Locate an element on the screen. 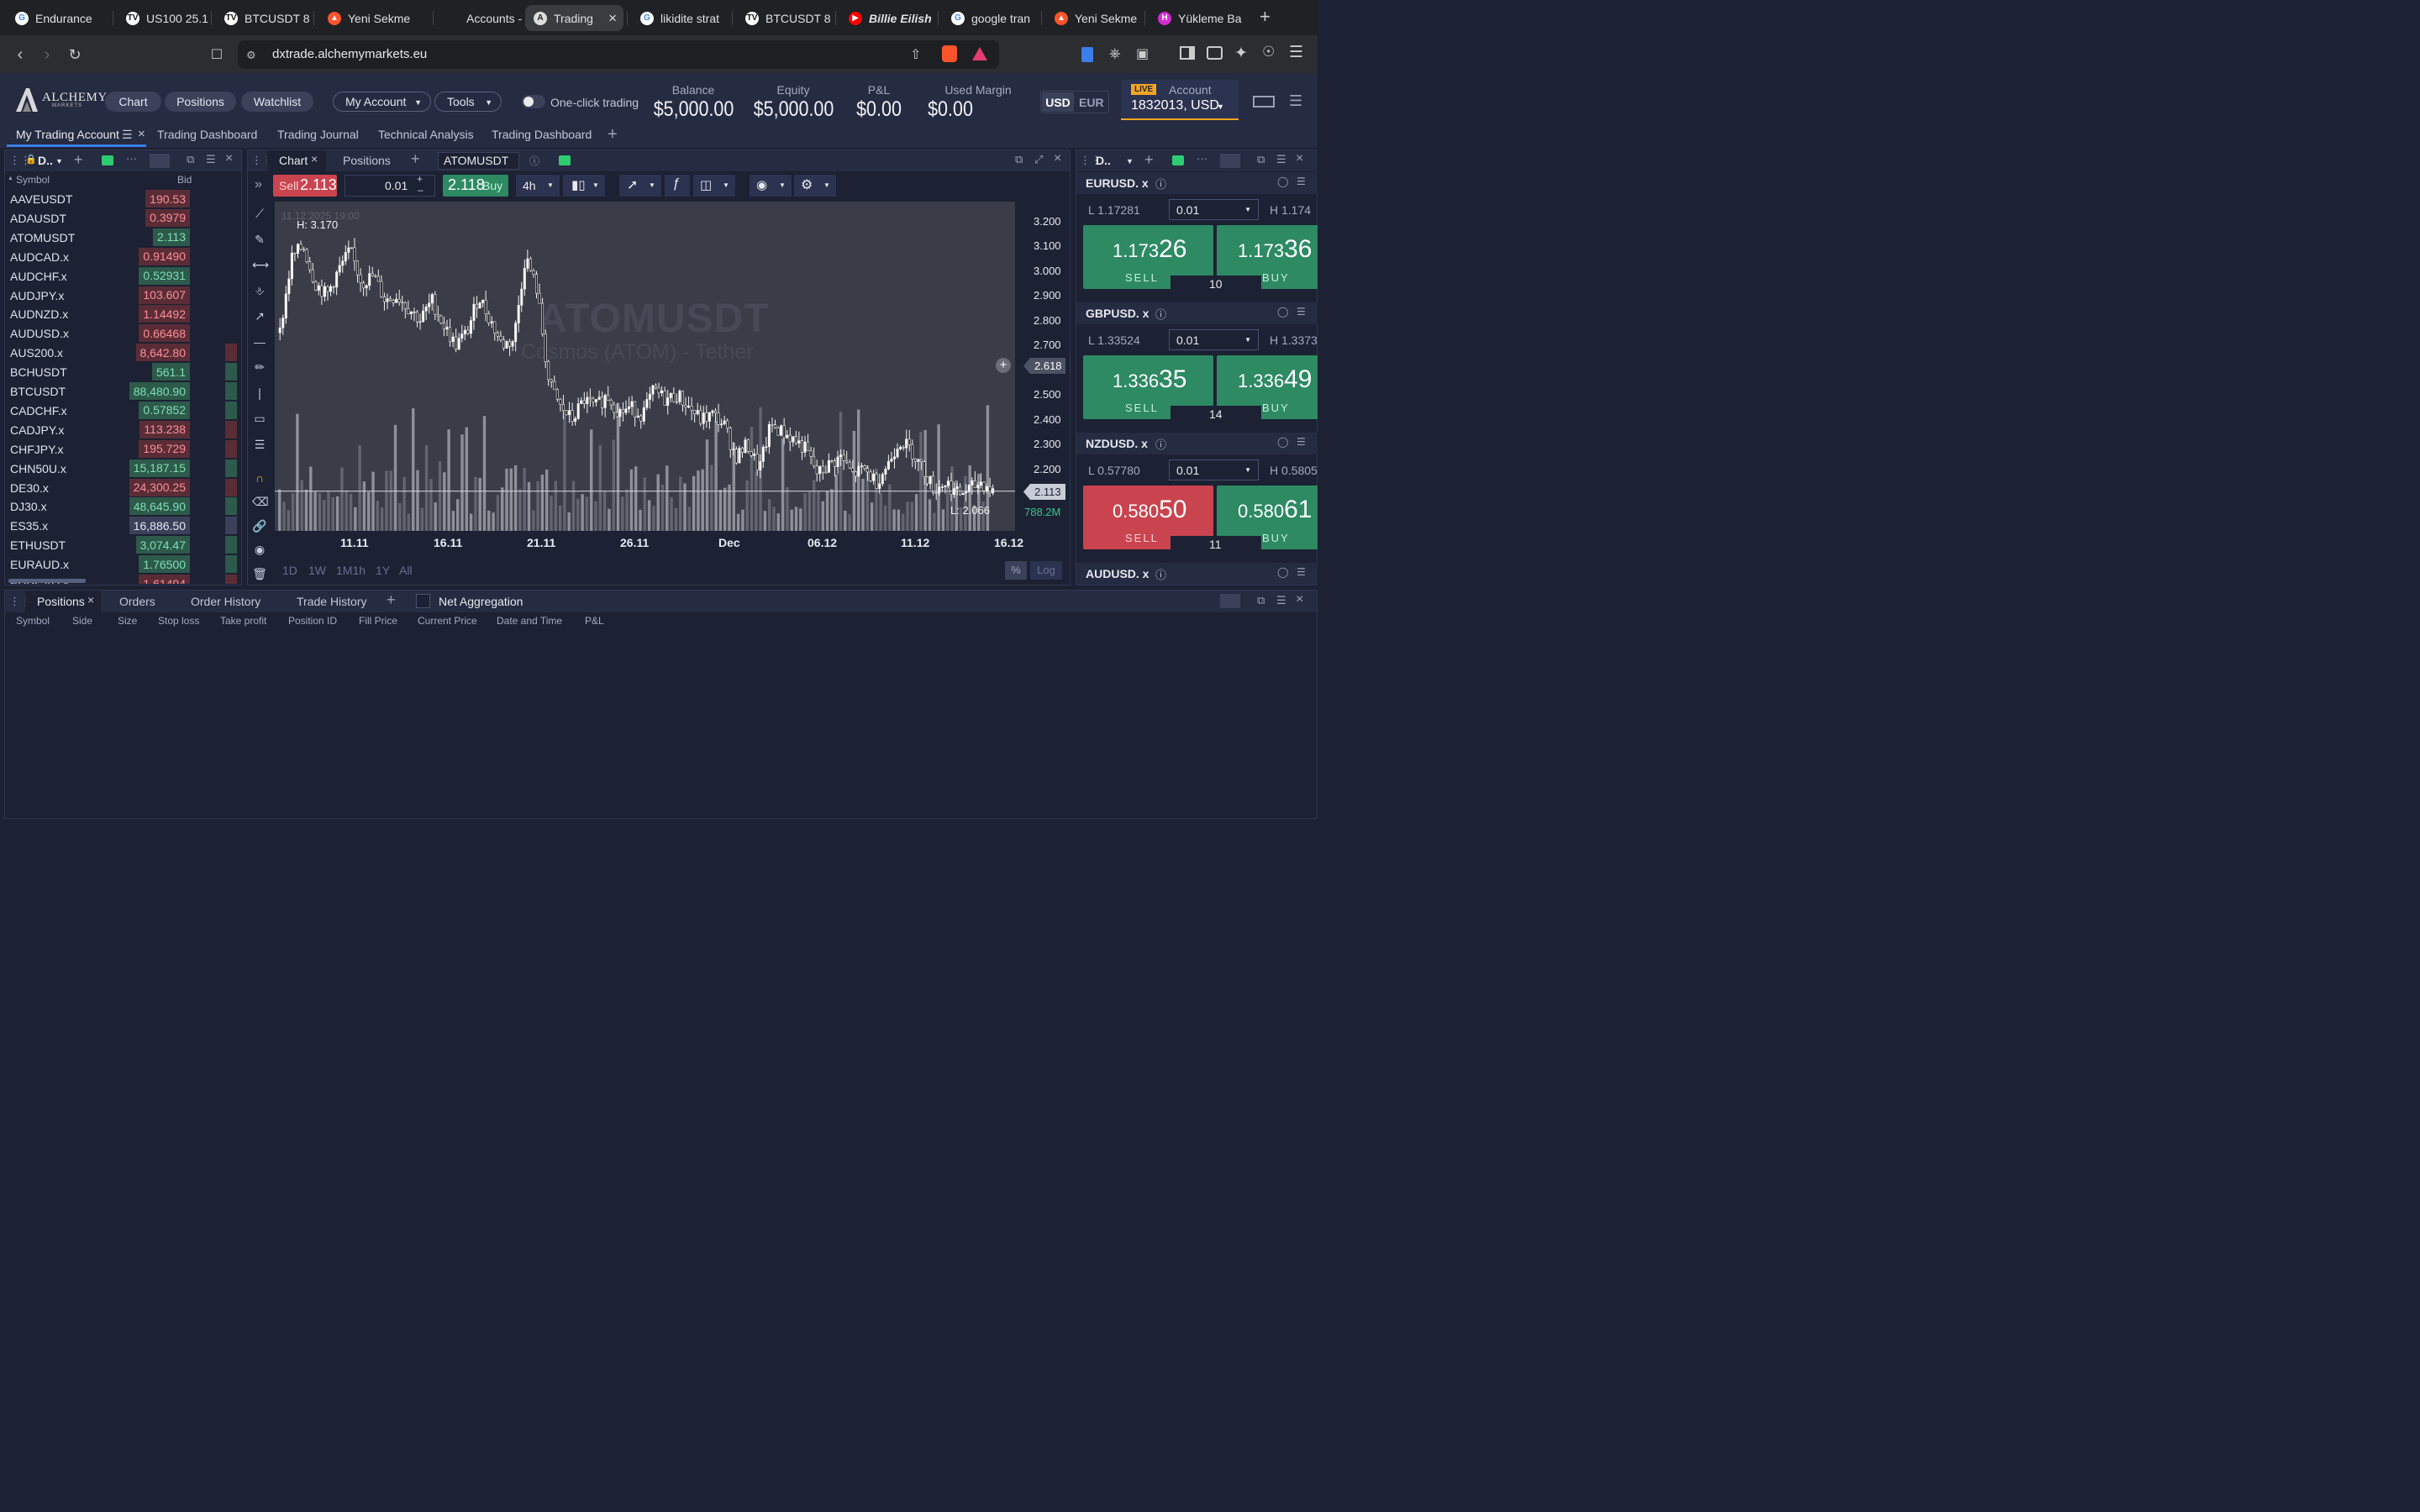 This screenshot has height=1512, width=2420. text-icon: ☰ is located at coordinates (259, 444).